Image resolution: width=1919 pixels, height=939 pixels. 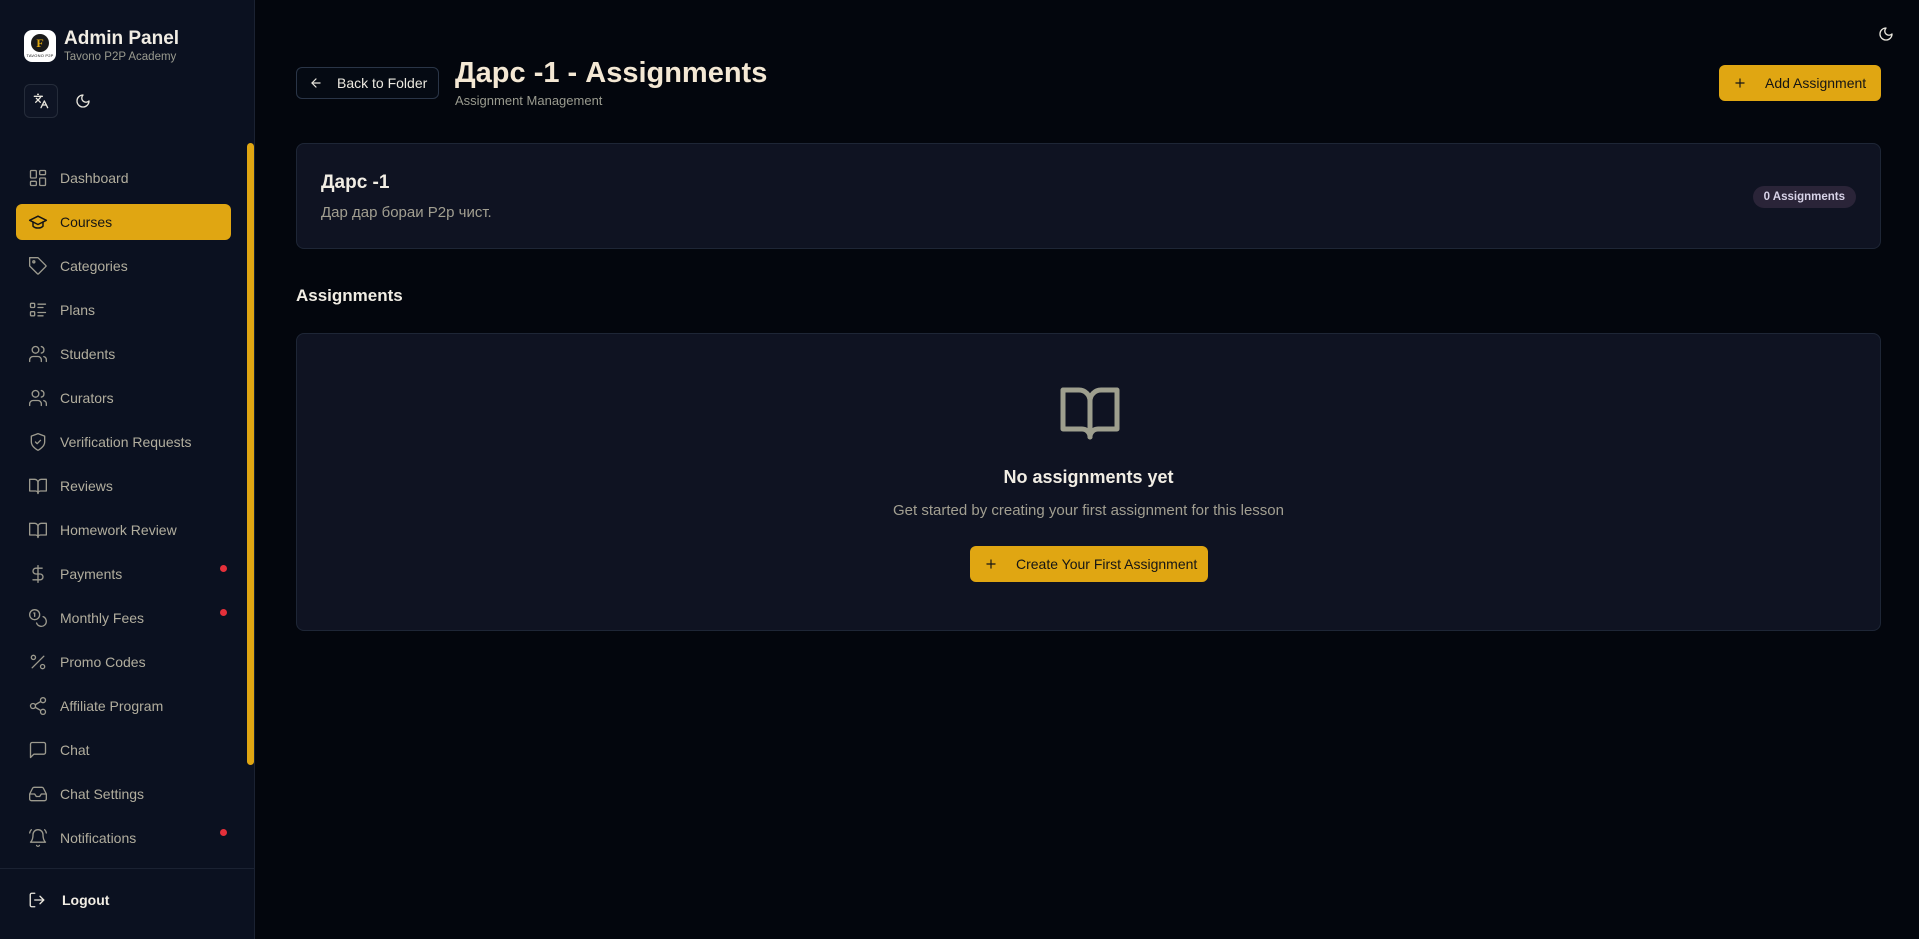 What do you see at coordinates (122, 38) in the screenshot?
I see `brand-title: Admin Panel` at bounding box center [122, 38].